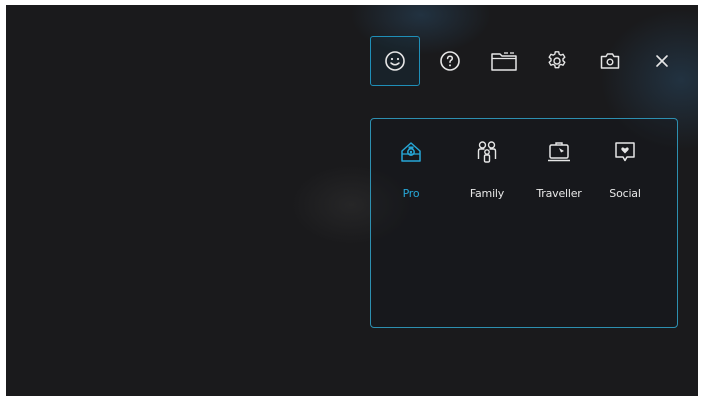 The height and width of the screenshot is (401, 704). Describe the element at coordinates (487, 168) in the screenshot. I see `mode-family: Family` at that location.